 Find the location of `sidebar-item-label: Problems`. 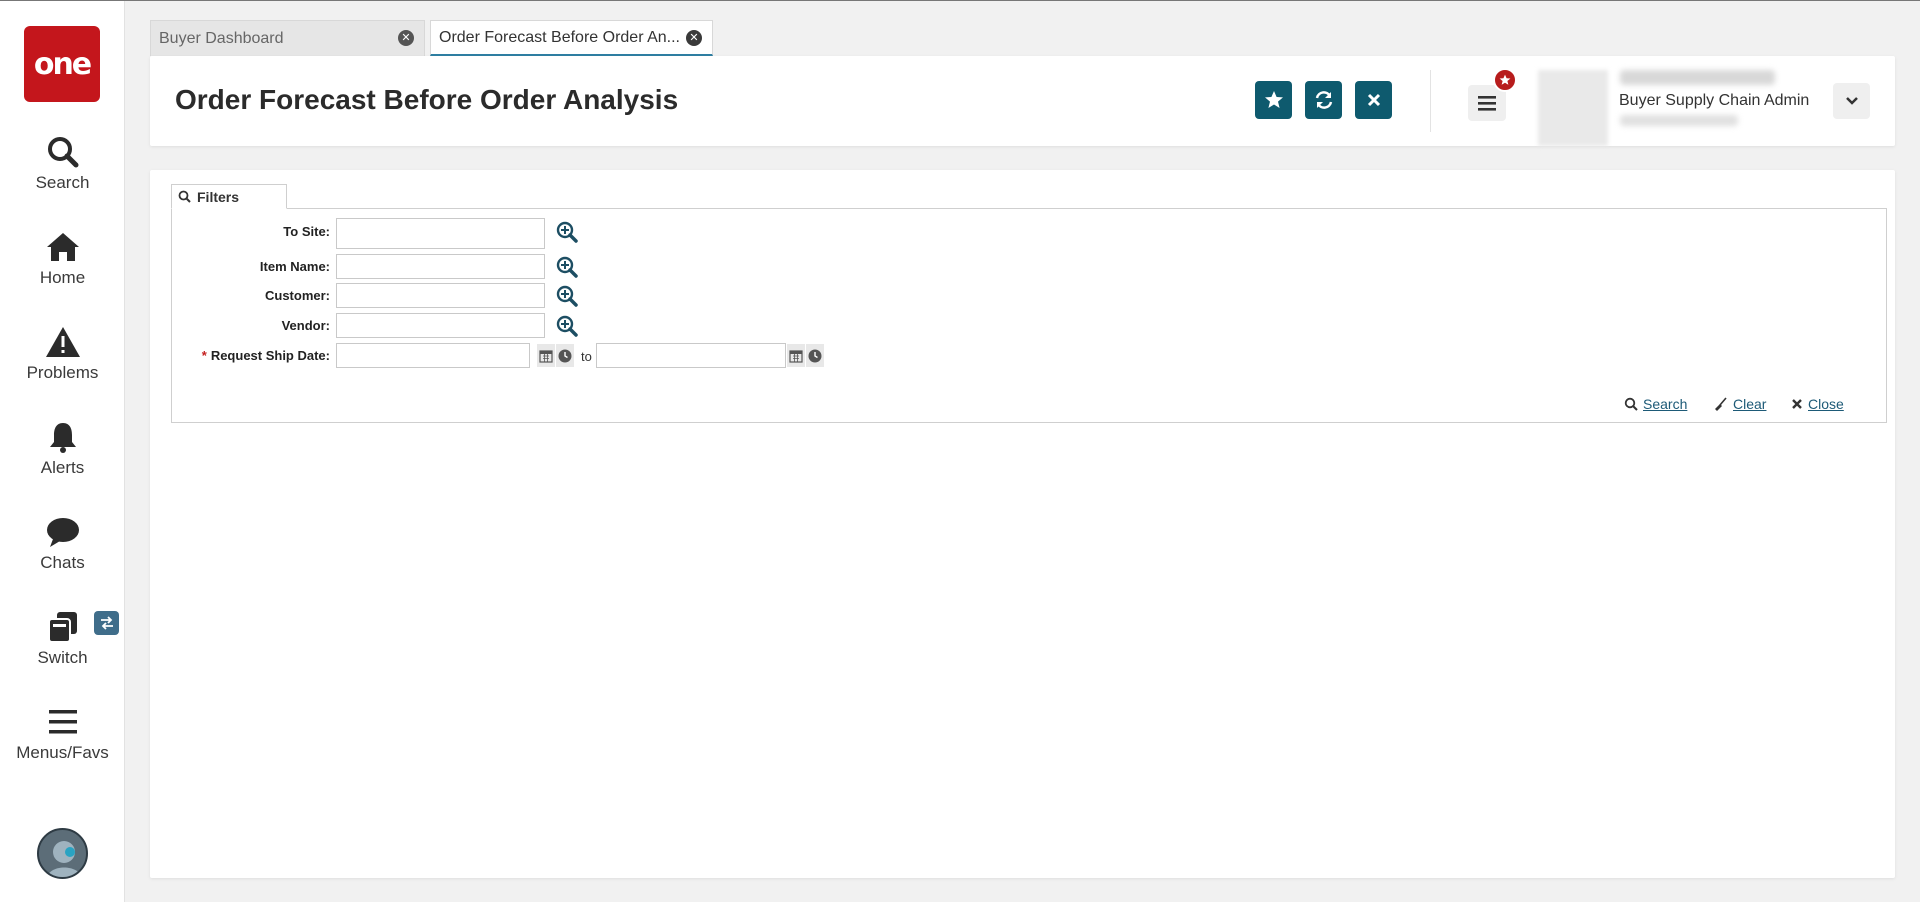

sidebar-item-label: Problems is located at coordinates (62, 372).